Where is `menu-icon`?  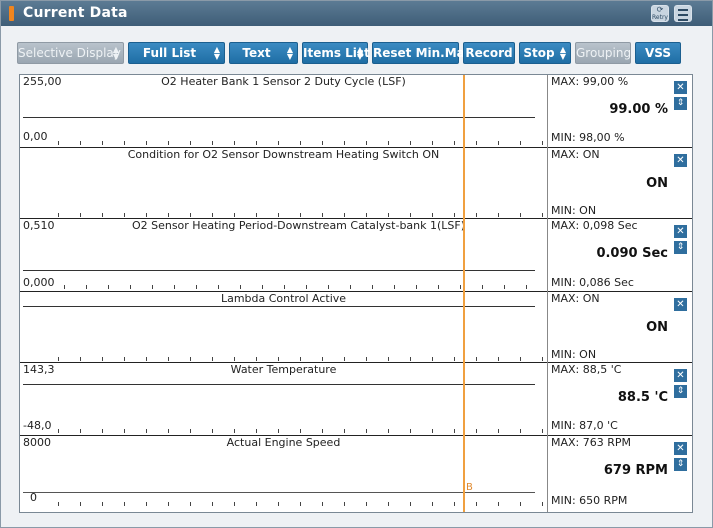 menu-icon is located at coordinates (683, 15).